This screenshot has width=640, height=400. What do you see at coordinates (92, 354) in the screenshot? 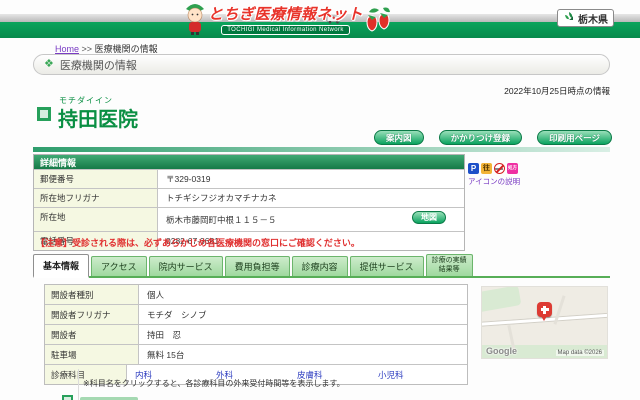
I see `row-label: 駐車場` at bounding box center [92, 354].